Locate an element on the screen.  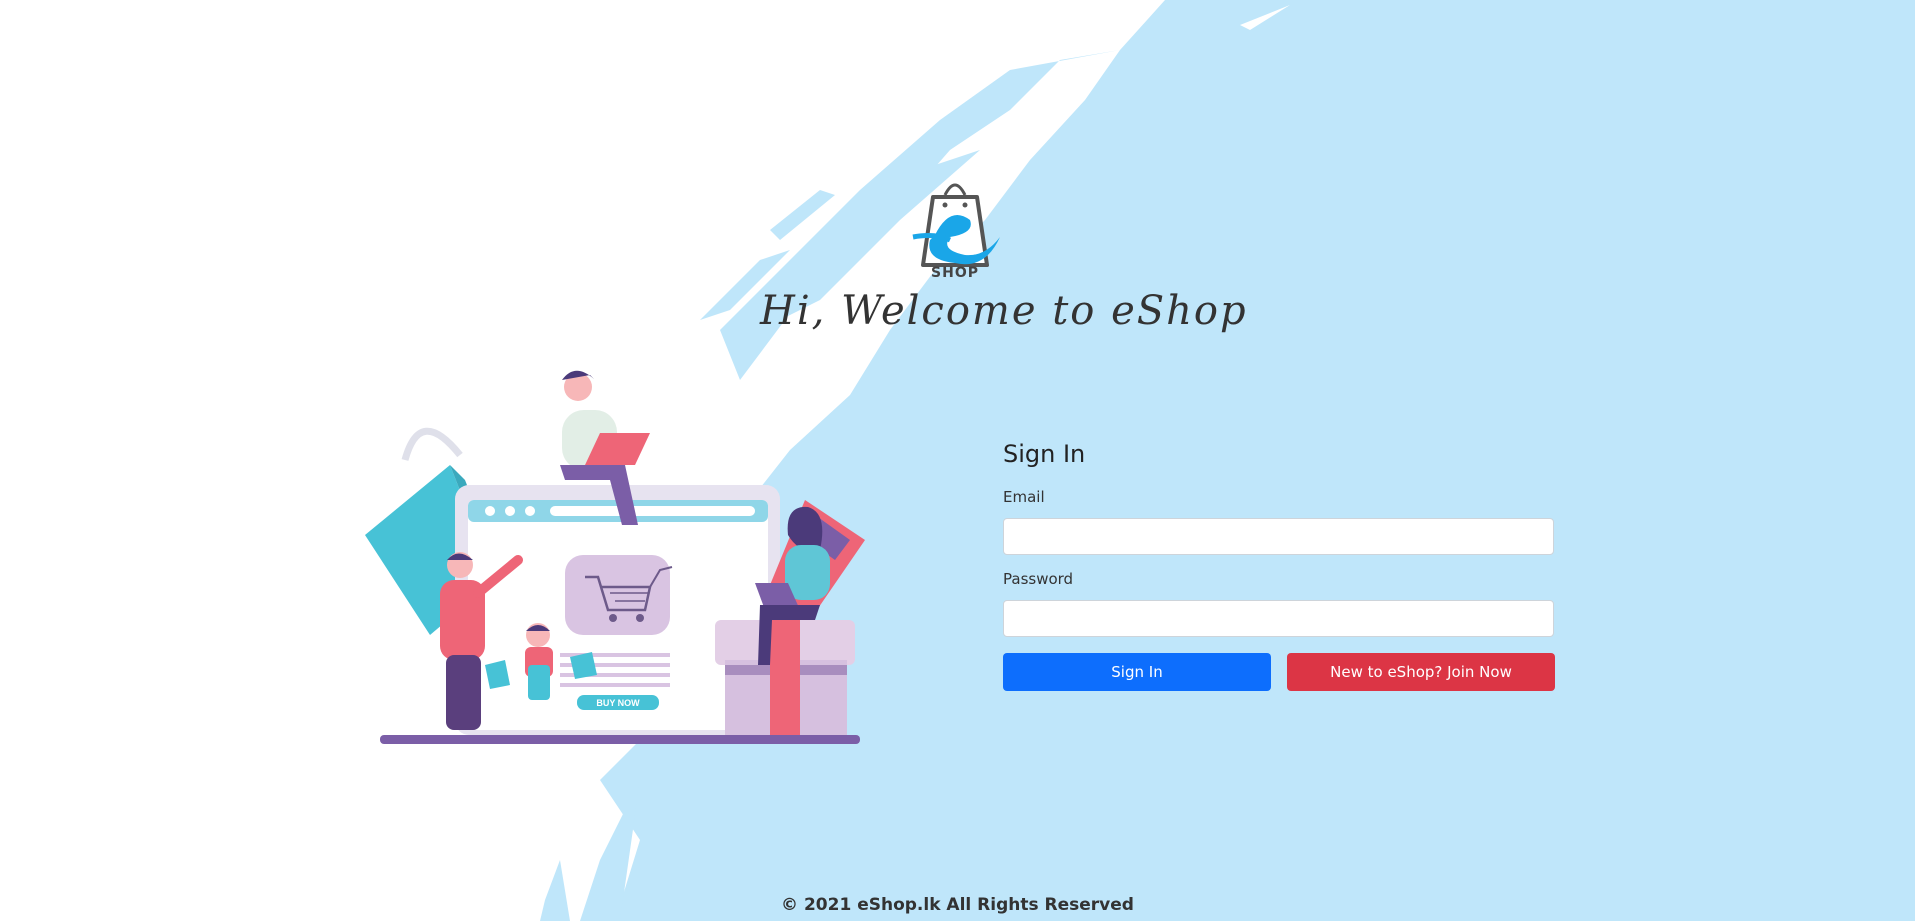
logo-text: SHOP is located at coordinates (955, 273).